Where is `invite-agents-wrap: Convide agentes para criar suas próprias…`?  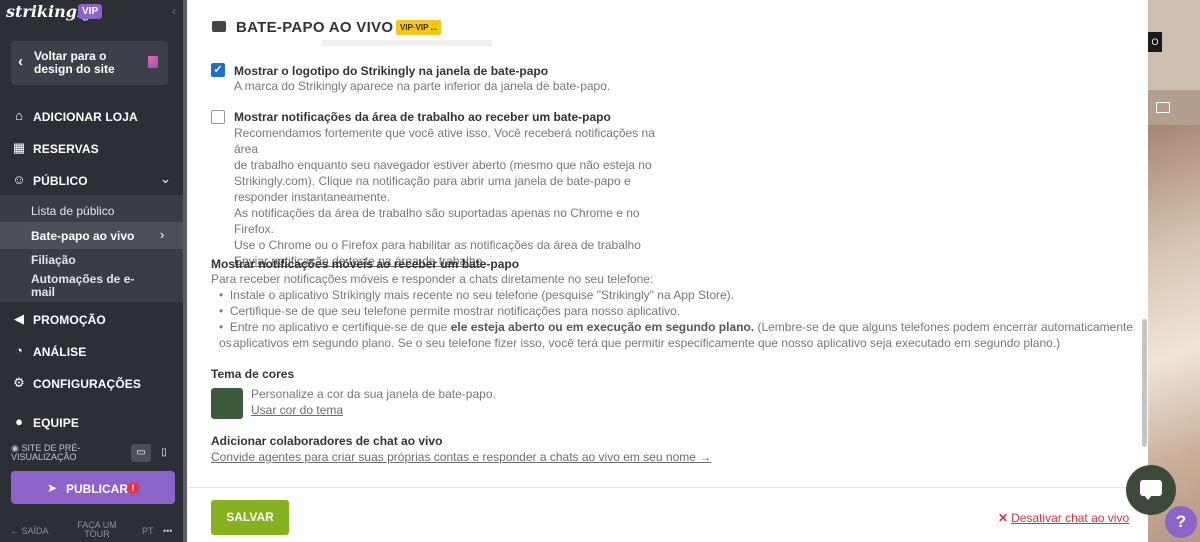 invite-agents-wrap: Convide agentes para criar suas próprias… is located at coordinates (461, 458).